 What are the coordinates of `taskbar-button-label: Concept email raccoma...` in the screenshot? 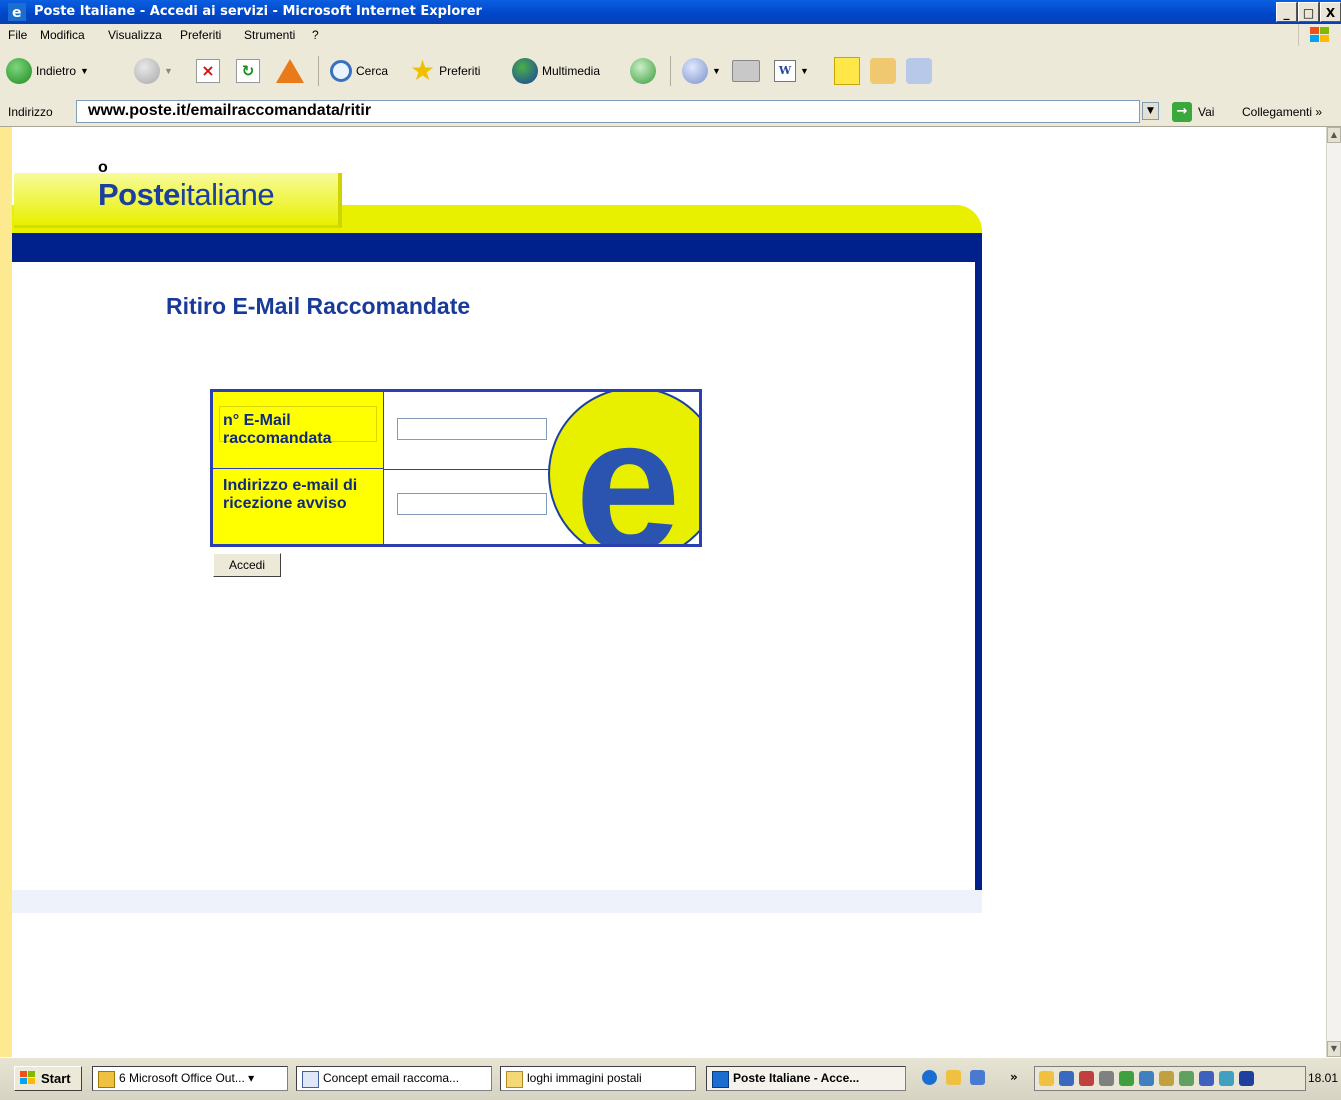 It's located at (391, 1078).